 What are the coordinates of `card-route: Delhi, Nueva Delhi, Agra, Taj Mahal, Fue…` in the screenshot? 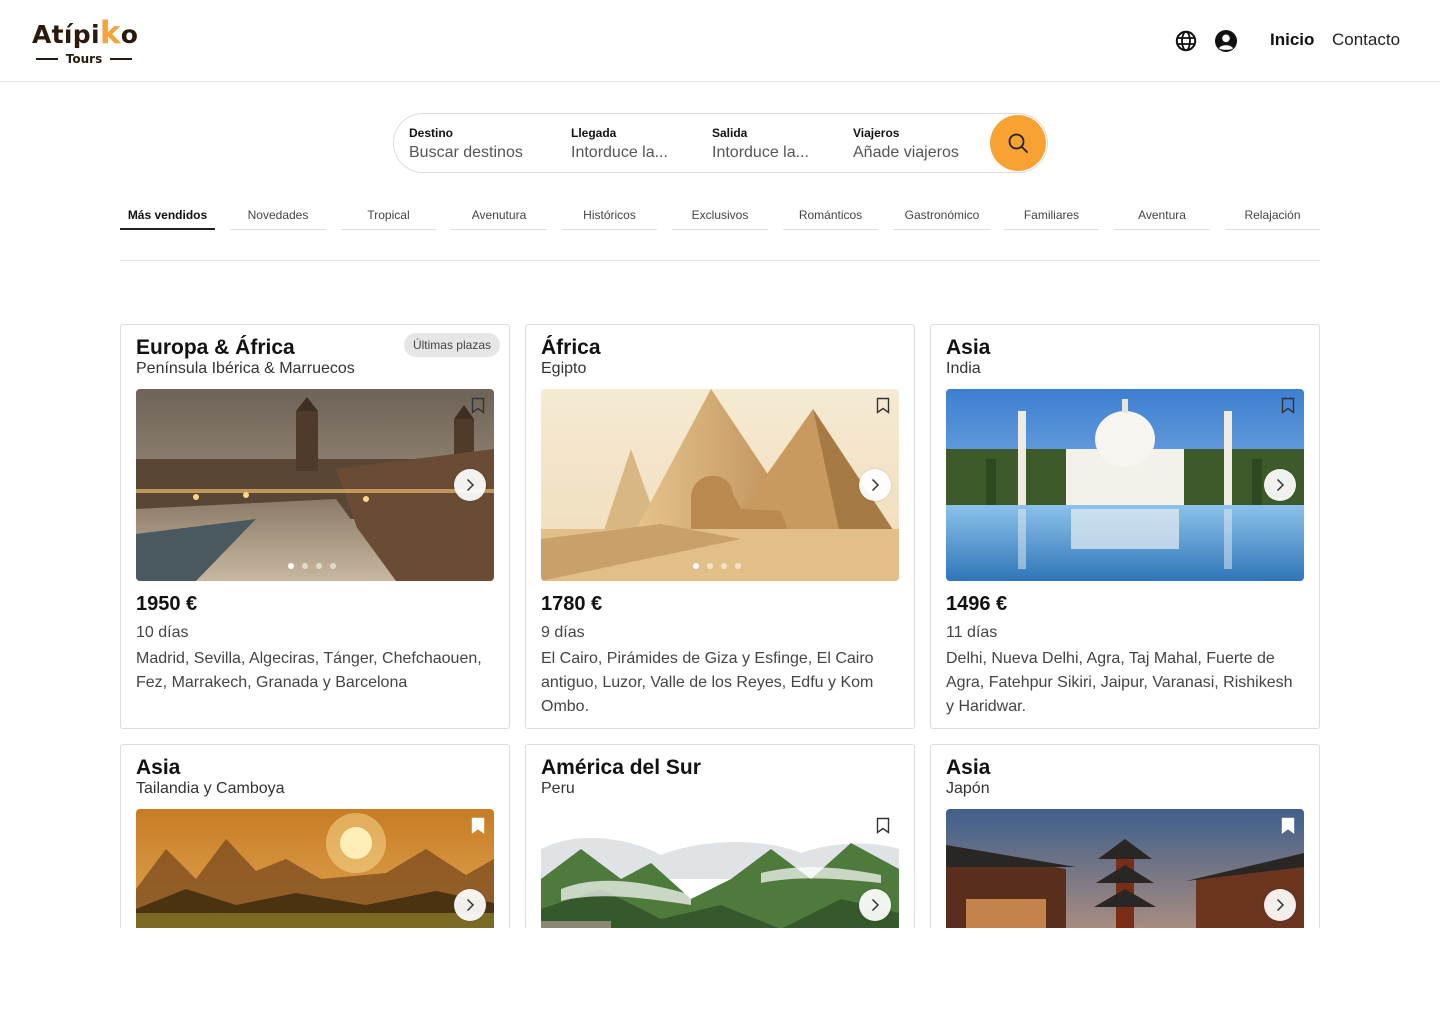 It's located at (1119, 682).